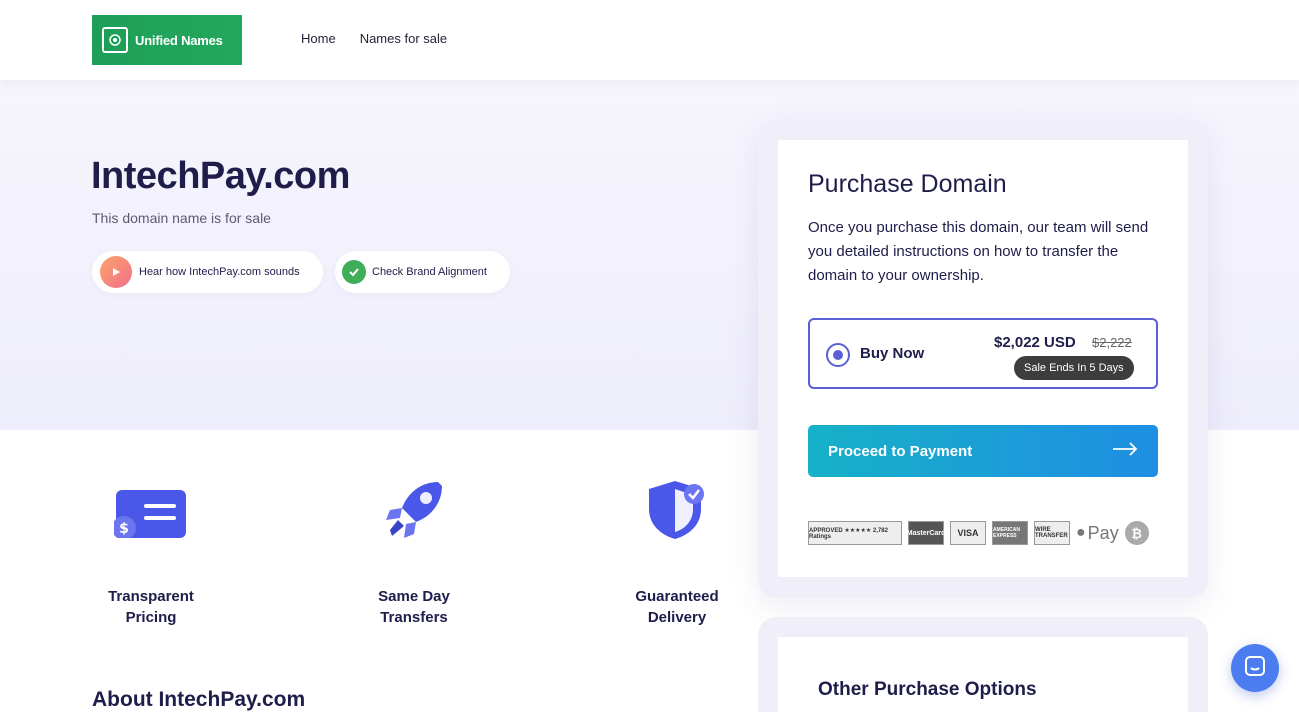 The width and height of the screenshot is (1299, 712). I want to click on site-header: Unified Names Home Names for sale, so click(649, 40).